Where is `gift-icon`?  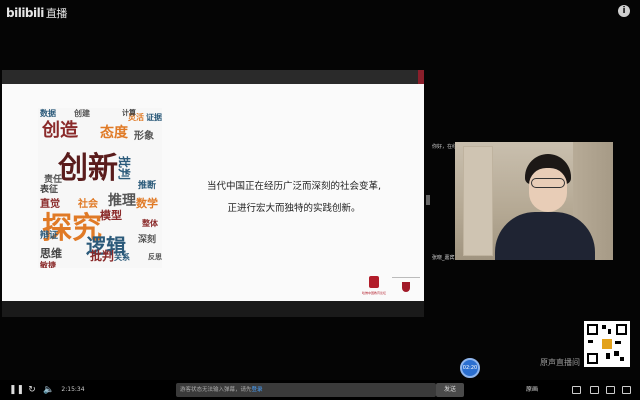
gift-icon is located at coordinates (594, 390).